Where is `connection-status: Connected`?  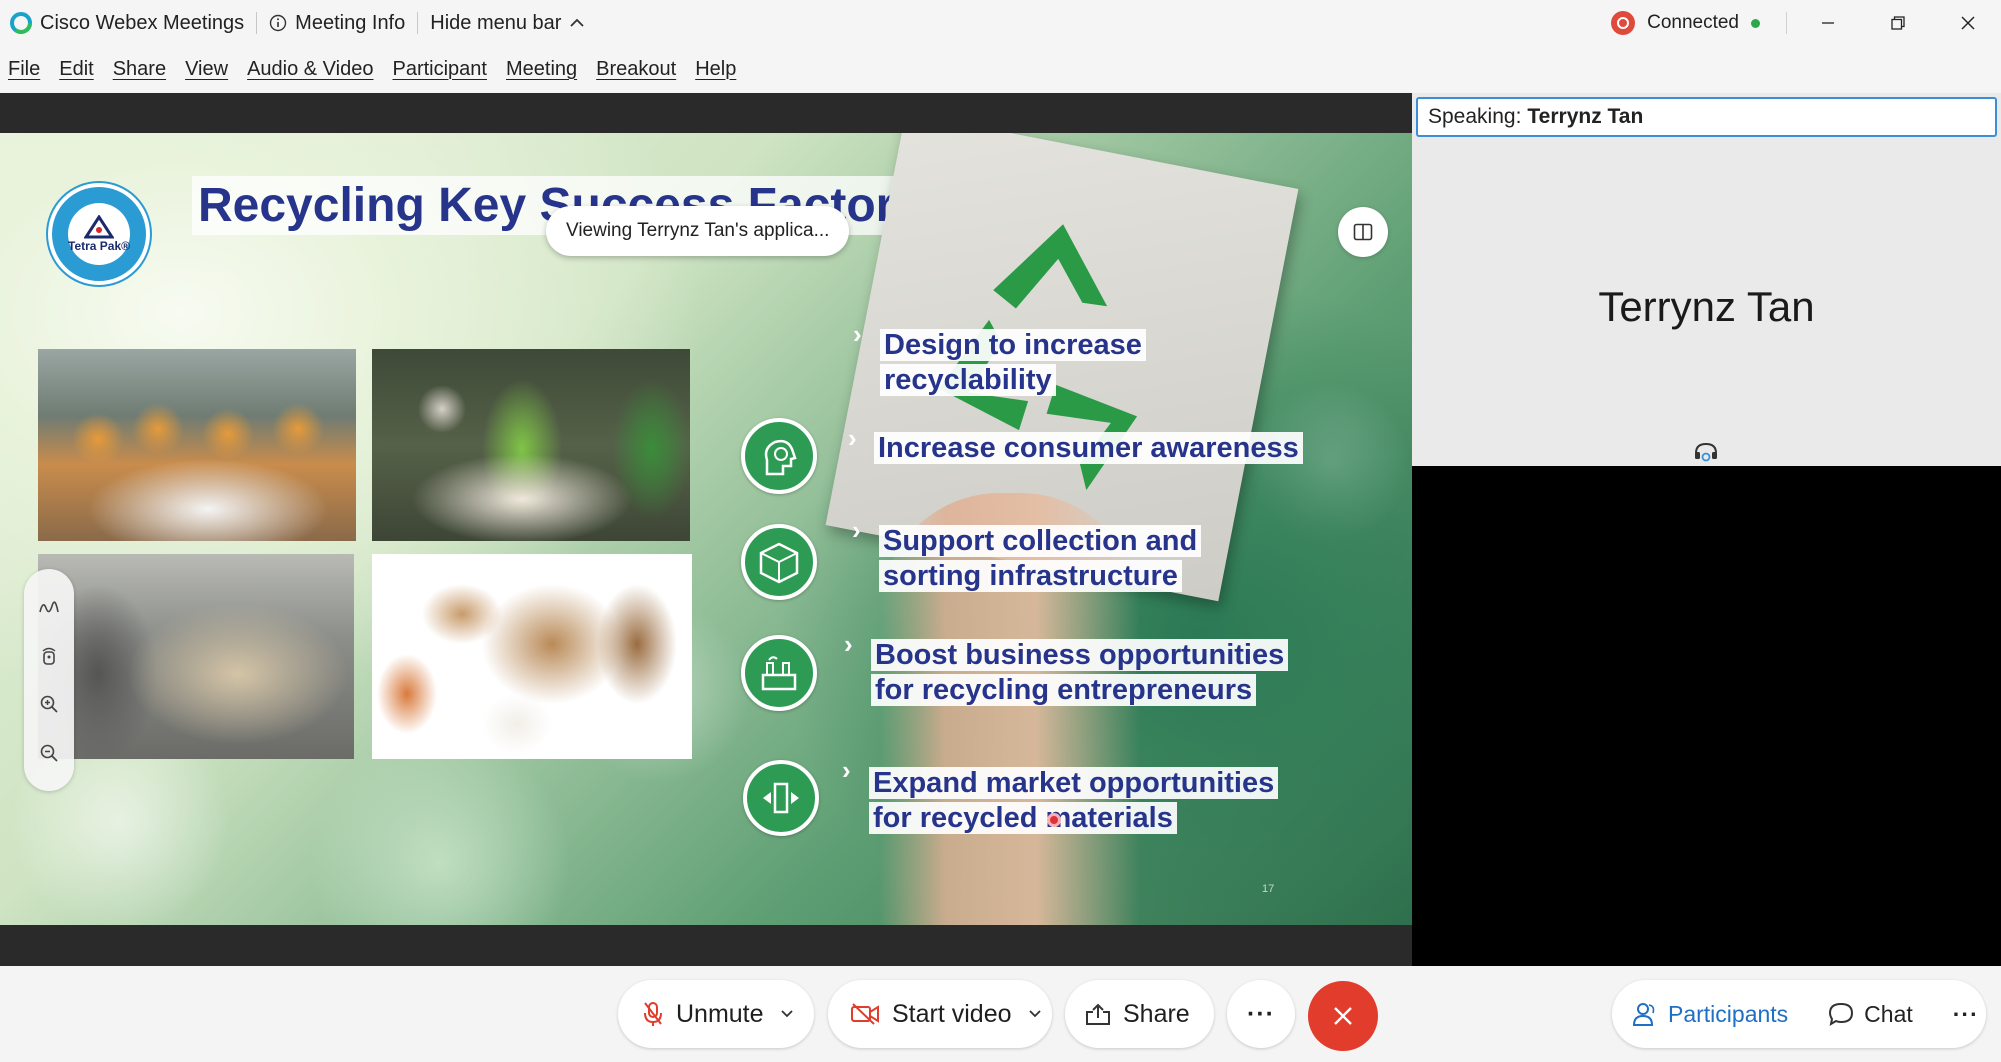
connection-status: Connected is located at coordinates (1685, 23).